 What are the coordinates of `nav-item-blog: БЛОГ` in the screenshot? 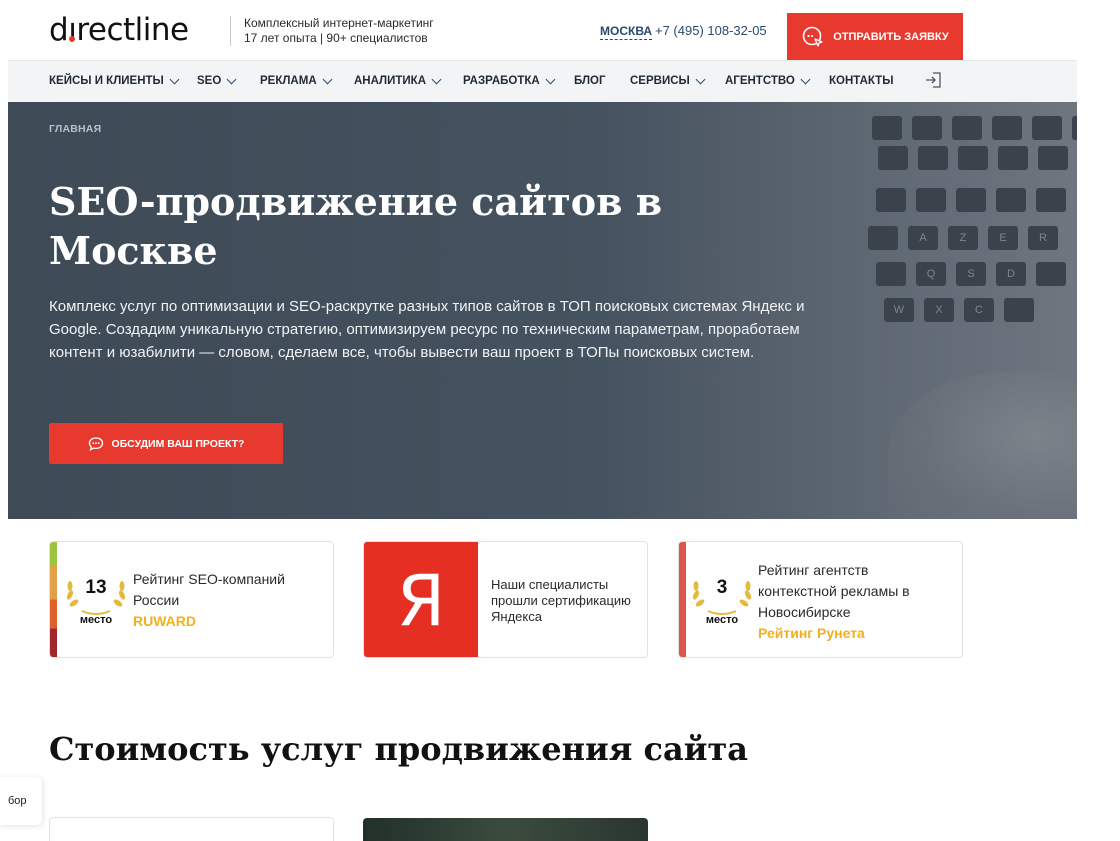 It's located at (590, 81).